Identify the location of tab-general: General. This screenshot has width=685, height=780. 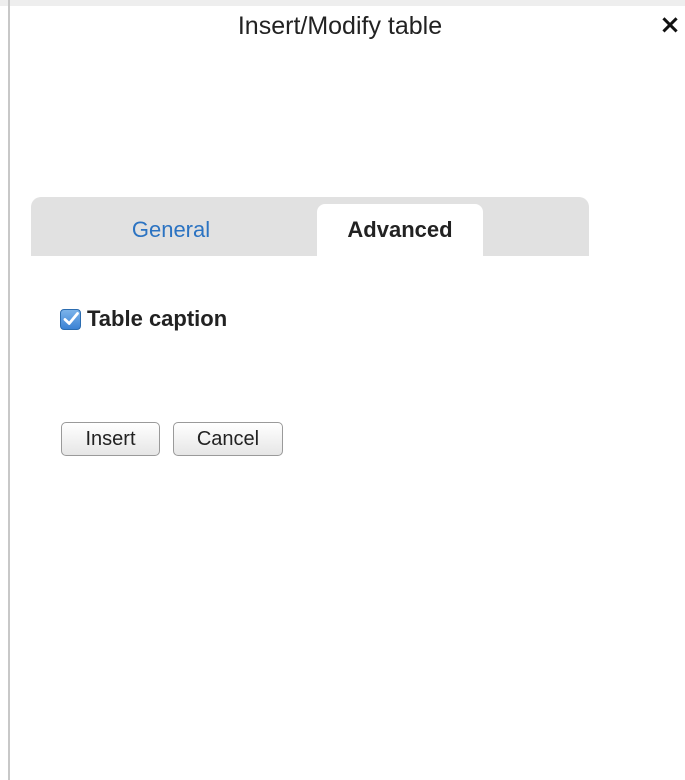
(171, 230).